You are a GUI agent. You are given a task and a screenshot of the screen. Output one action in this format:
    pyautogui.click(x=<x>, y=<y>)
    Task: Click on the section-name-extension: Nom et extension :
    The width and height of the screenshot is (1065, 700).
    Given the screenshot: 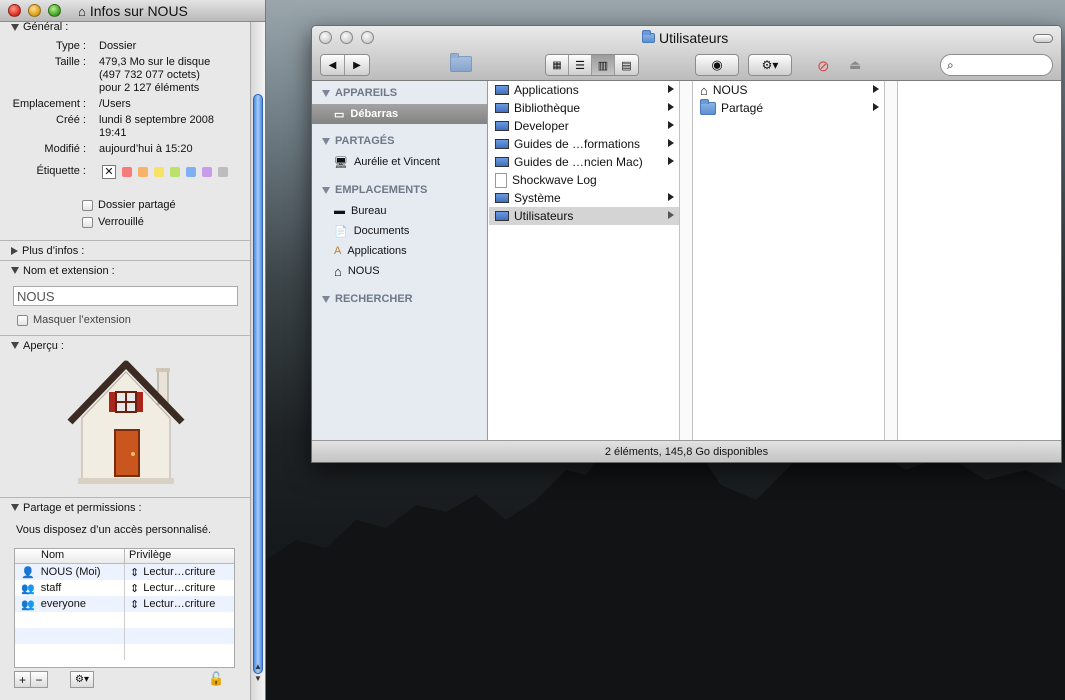 What is the action you would take?
    pyautogui.click(x=125, y=270)
    